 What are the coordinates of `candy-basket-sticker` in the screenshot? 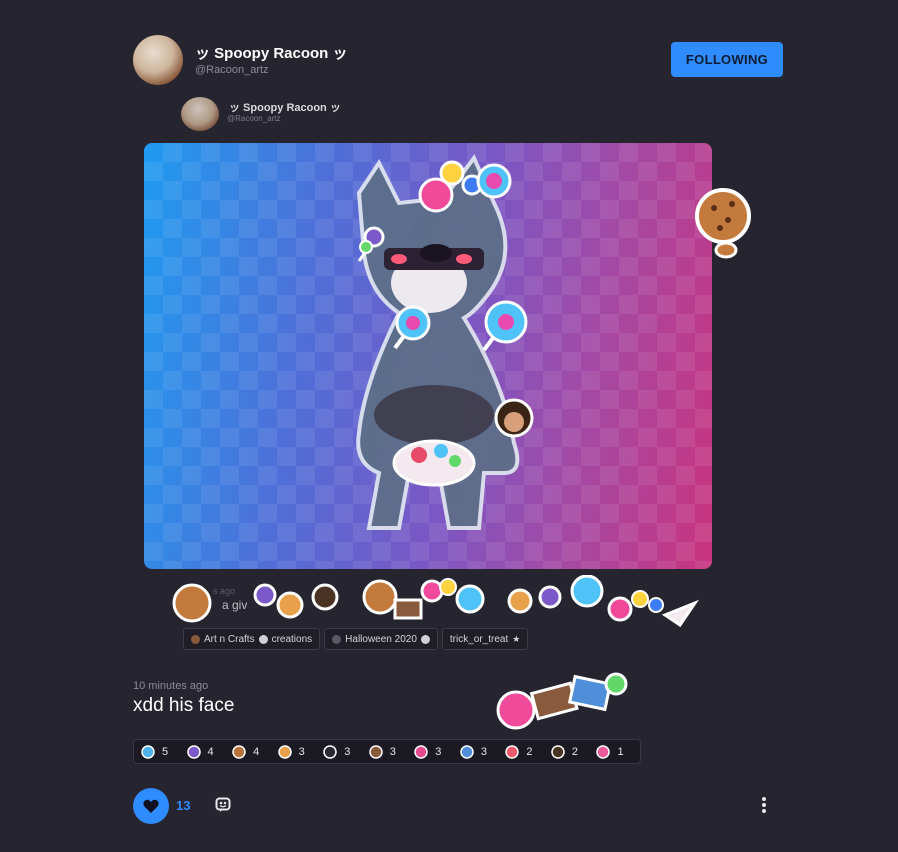 It's located at (434, 463).